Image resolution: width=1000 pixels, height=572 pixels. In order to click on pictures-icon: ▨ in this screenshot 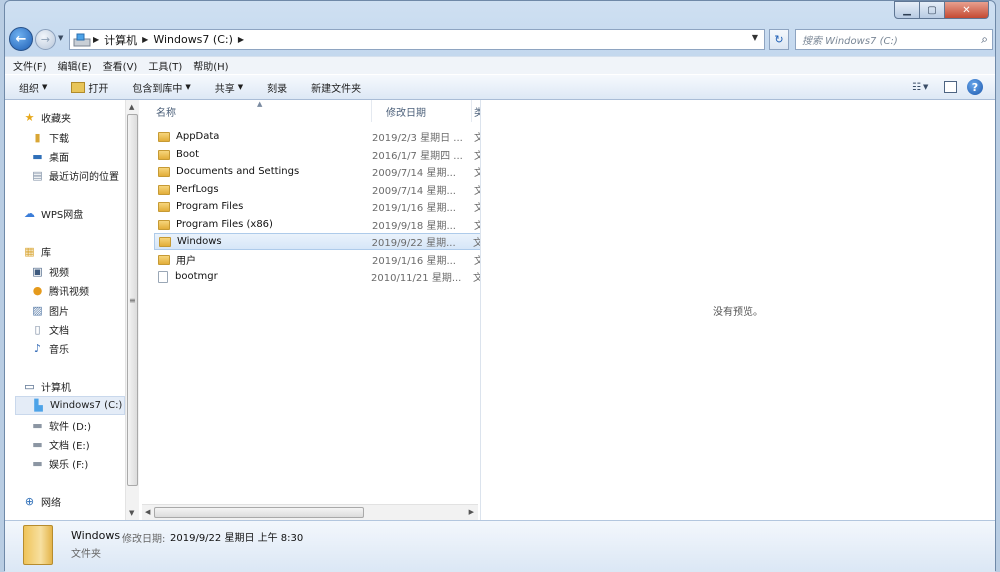, I will do `click(37, 310)`.